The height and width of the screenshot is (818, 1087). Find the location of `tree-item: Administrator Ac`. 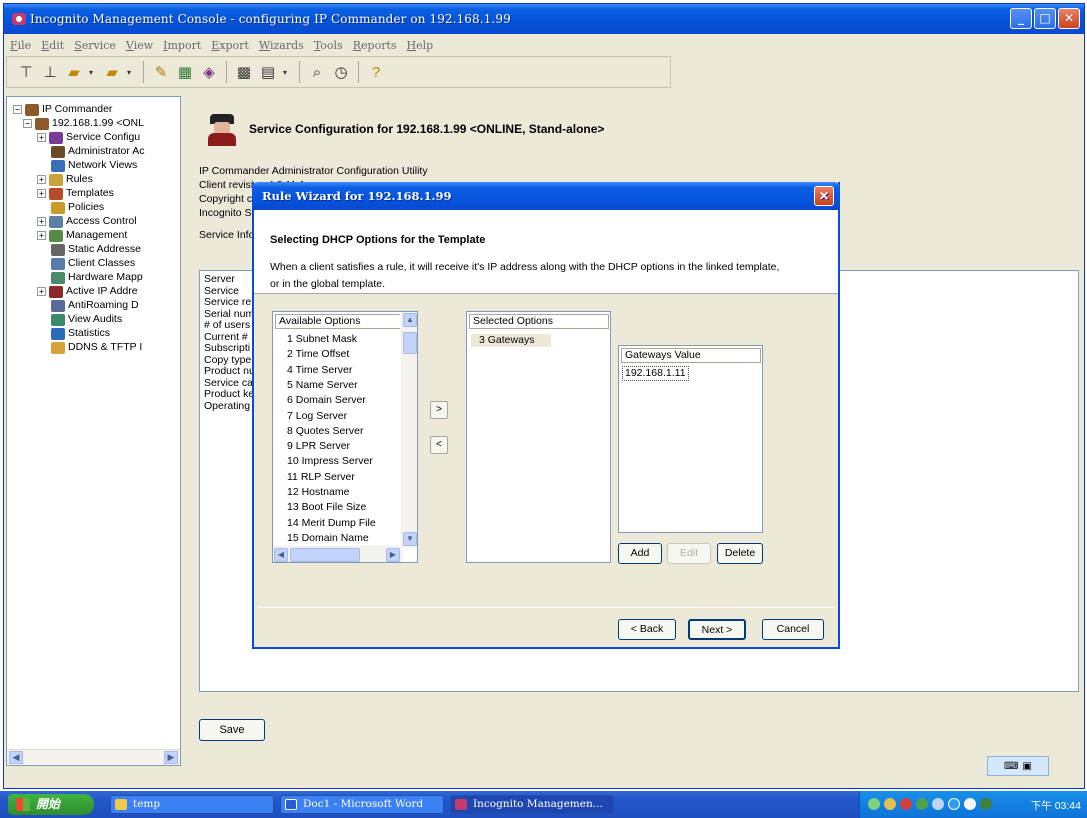

tree-item: Administrator Ac is located at coordinates (97, 151).